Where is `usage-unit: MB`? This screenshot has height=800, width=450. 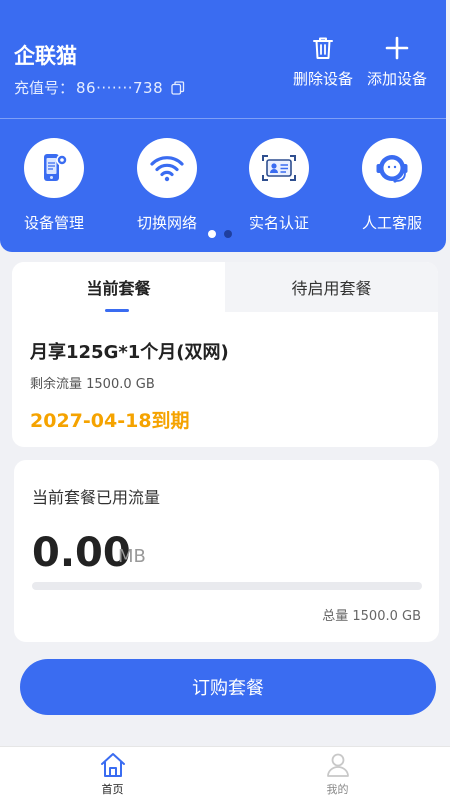
usage-unit: MB is located at coordinates (132, 556).